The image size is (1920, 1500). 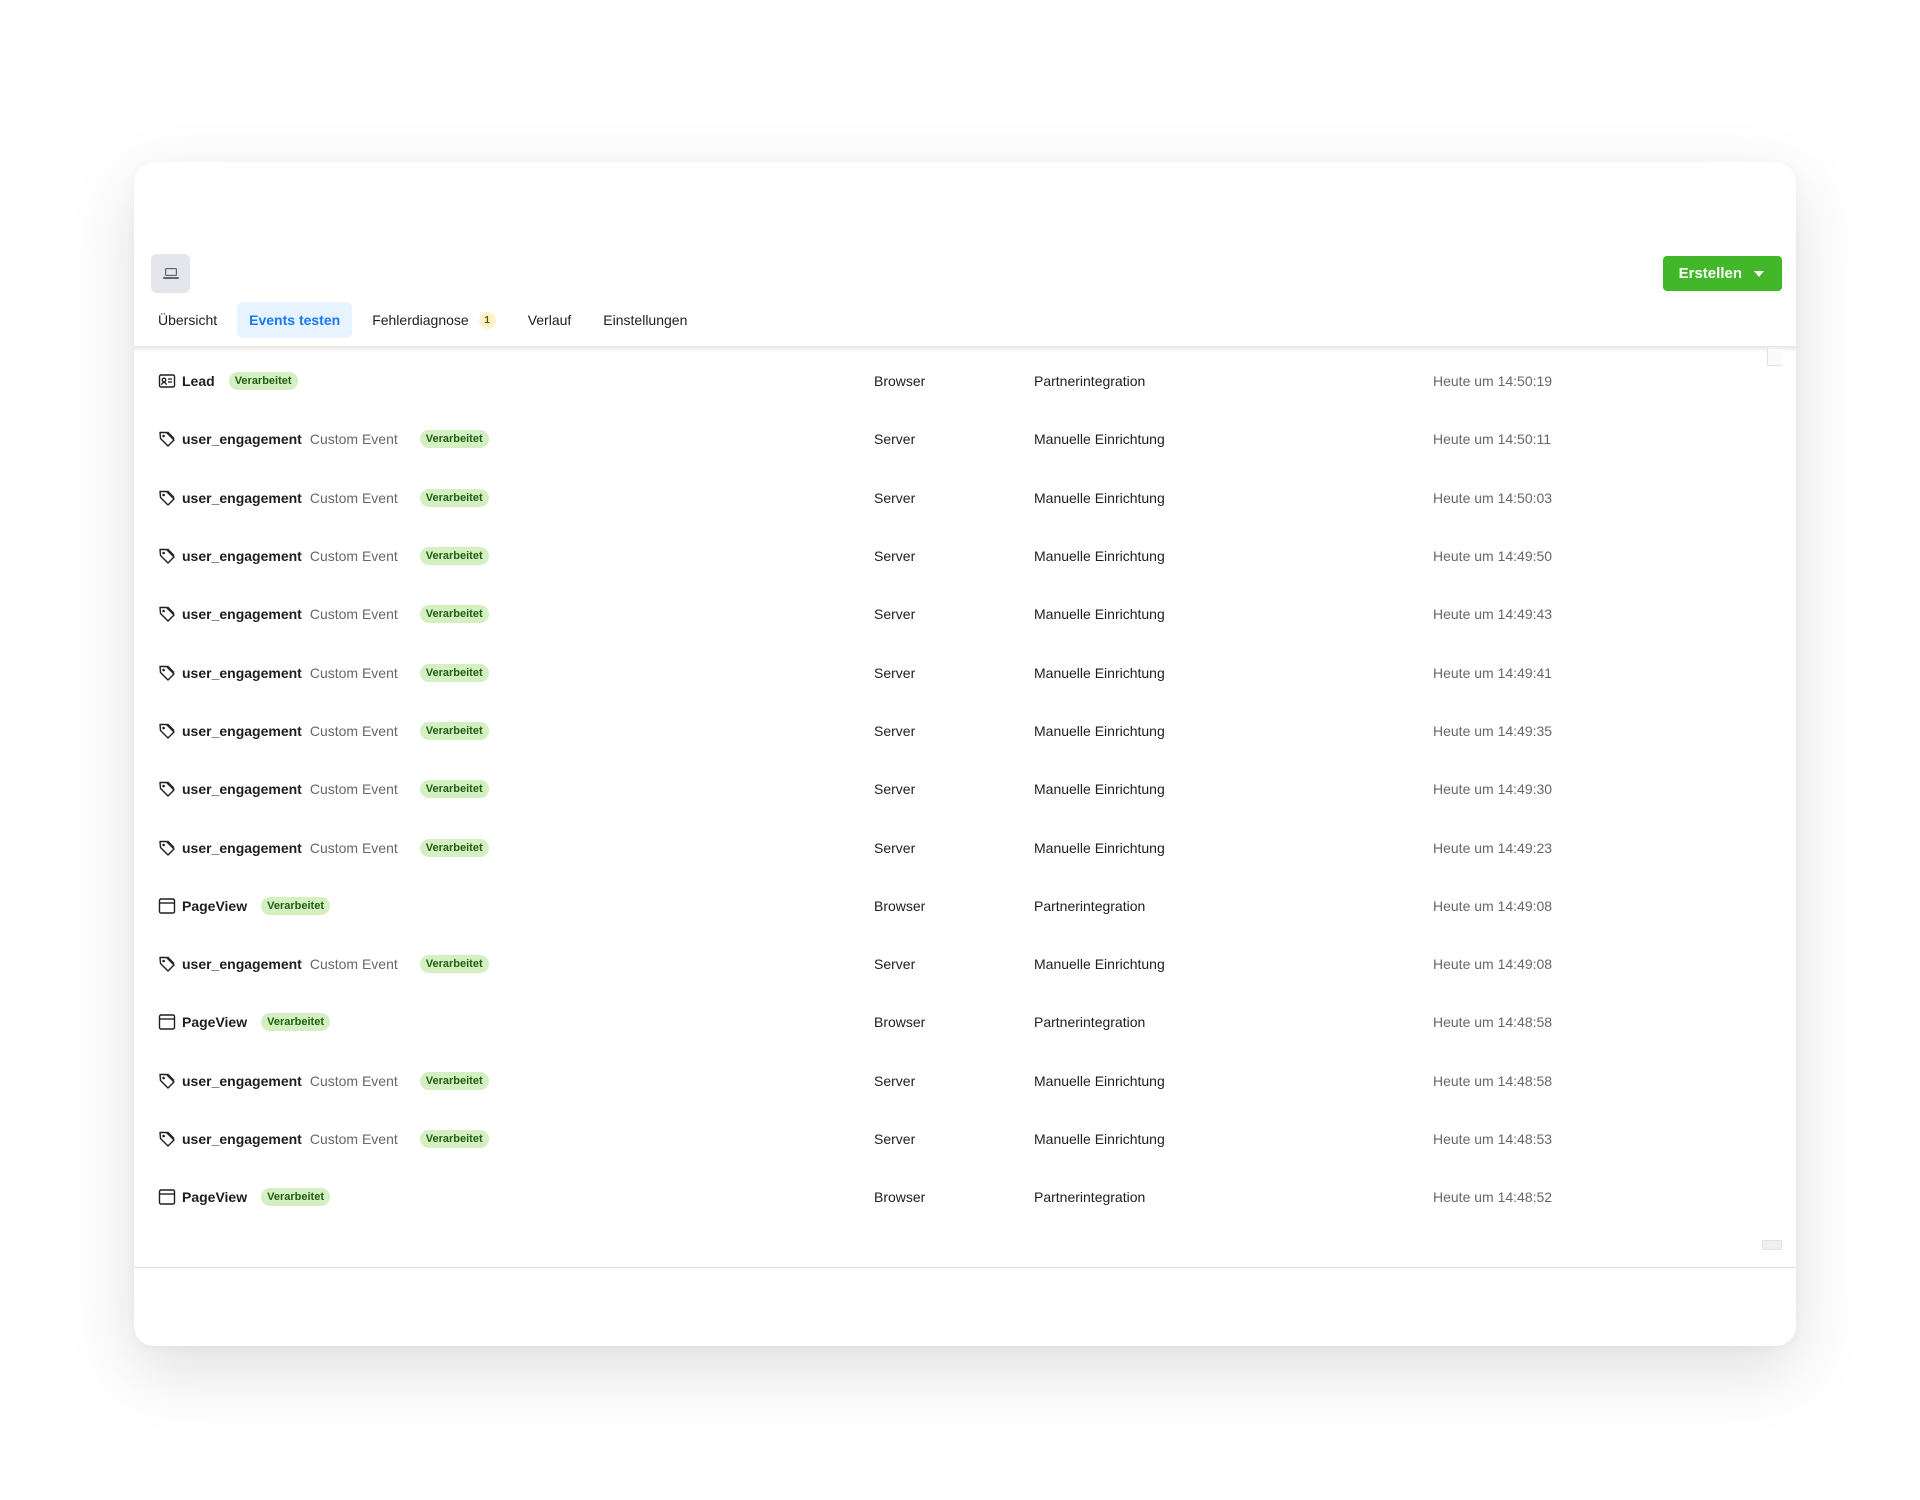 I want to click on event-source: Browser, so click(x=900, y=1197).